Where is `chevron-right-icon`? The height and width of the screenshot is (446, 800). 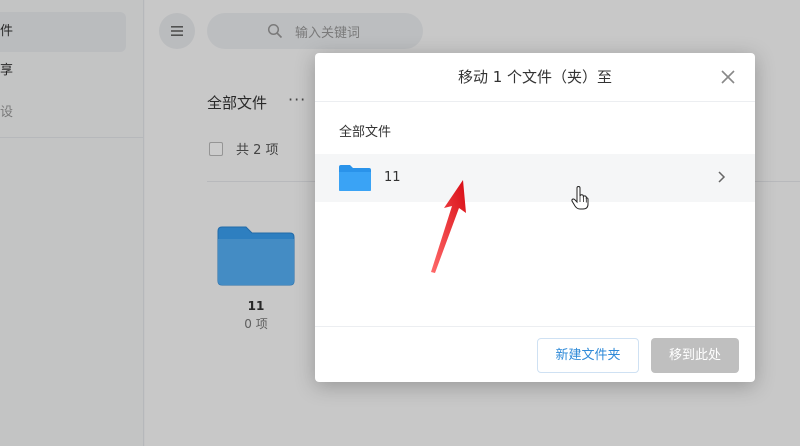
chevron-right-icon is located at coordinates (722, 177).